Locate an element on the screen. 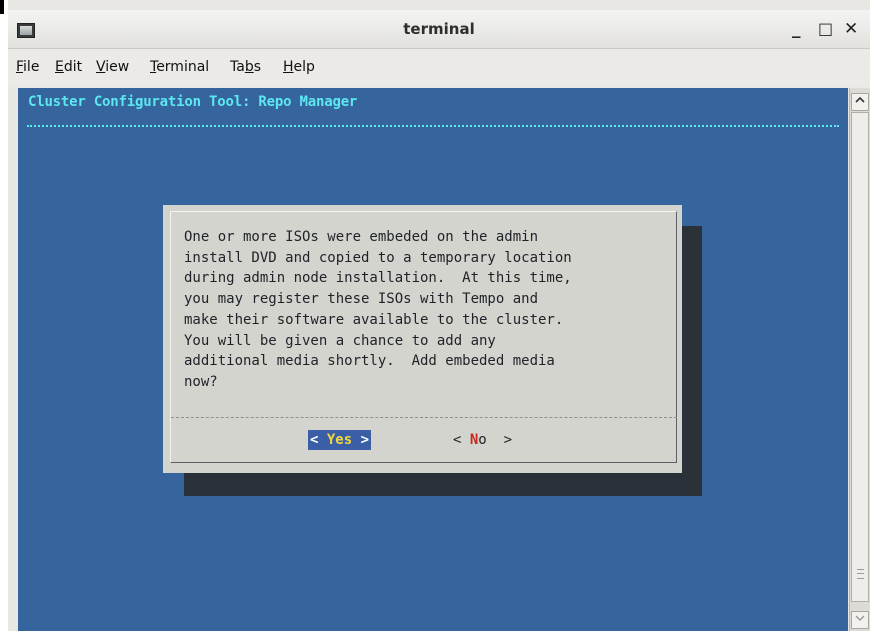 Image resolution: width=870 pixels, height=631 pixels. title-bar: terminal _ □ ✕ is located at coordinates (439, 29).